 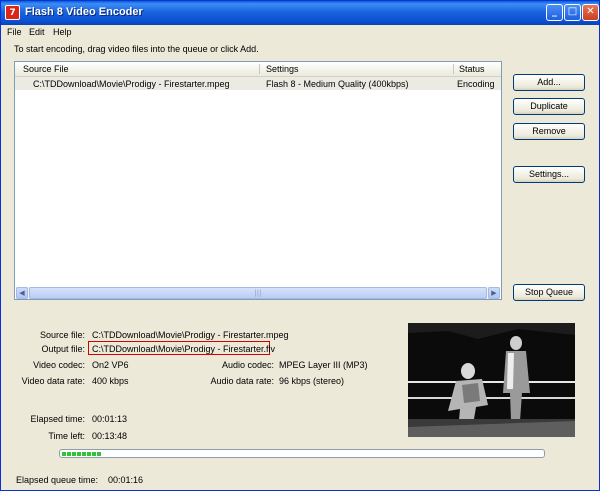 What do you see at coordinates (14, 32) in the screenshot?
I see `menu-file: File` at bounding box center [14, 32].